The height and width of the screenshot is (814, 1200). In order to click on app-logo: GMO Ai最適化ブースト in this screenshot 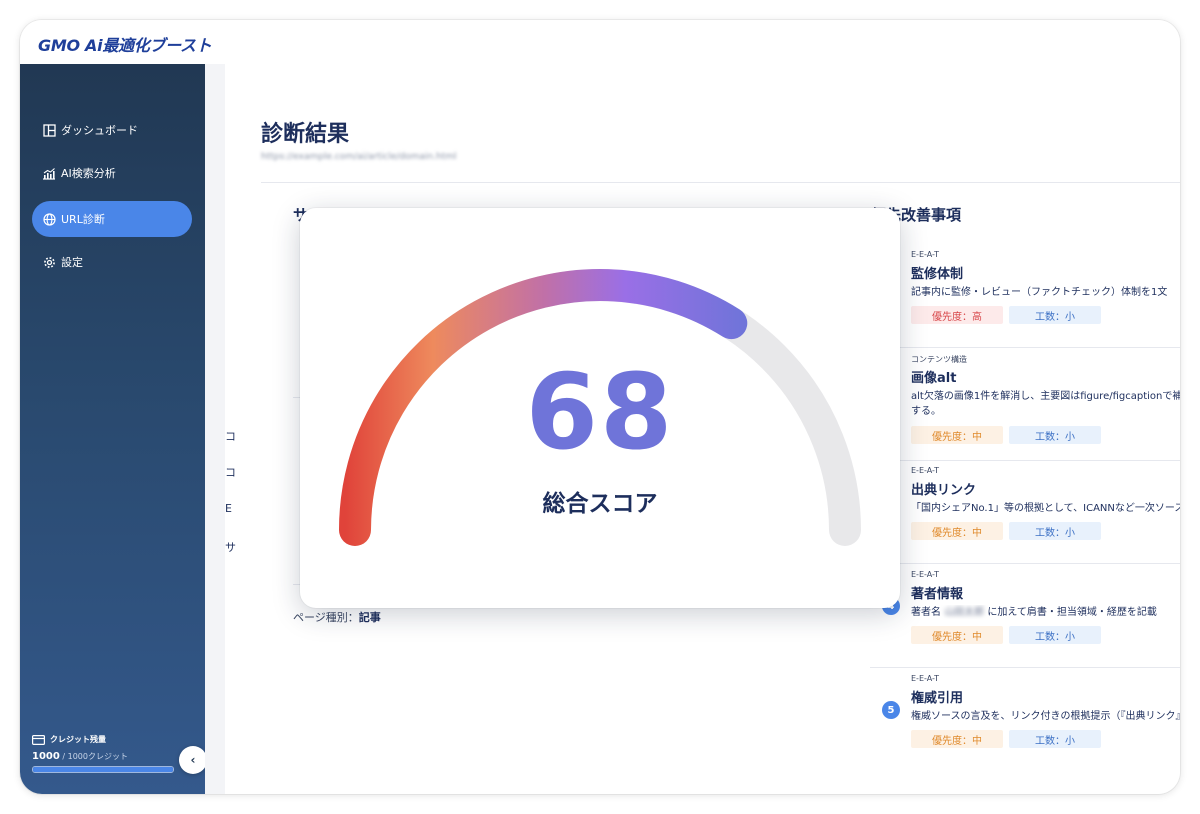, I will do `click(125, 44)`.